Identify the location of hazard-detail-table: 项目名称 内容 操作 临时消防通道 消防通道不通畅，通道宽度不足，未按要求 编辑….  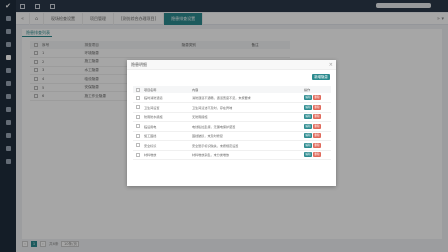
(232, 123).